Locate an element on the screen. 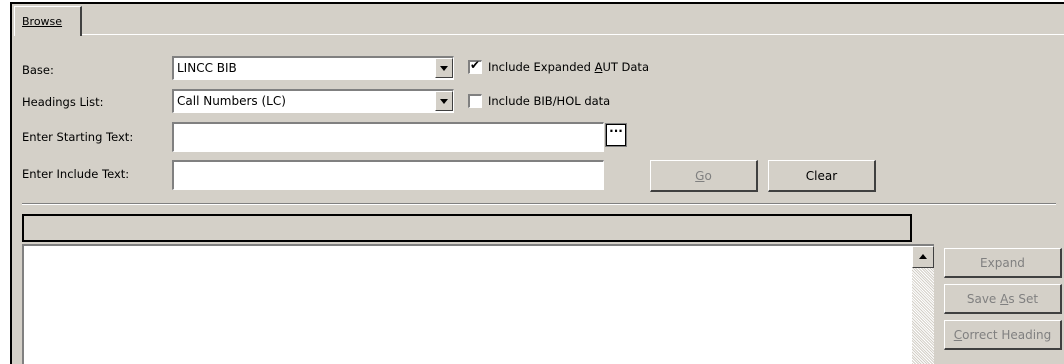  clear-button-label: Clear is located at coordinates (821, 175).